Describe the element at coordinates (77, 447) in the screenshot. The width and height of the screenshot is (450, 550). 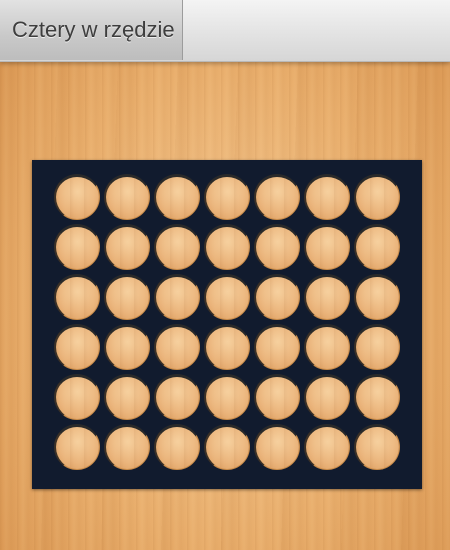
I see `board-slot-r6-c1` at that location.